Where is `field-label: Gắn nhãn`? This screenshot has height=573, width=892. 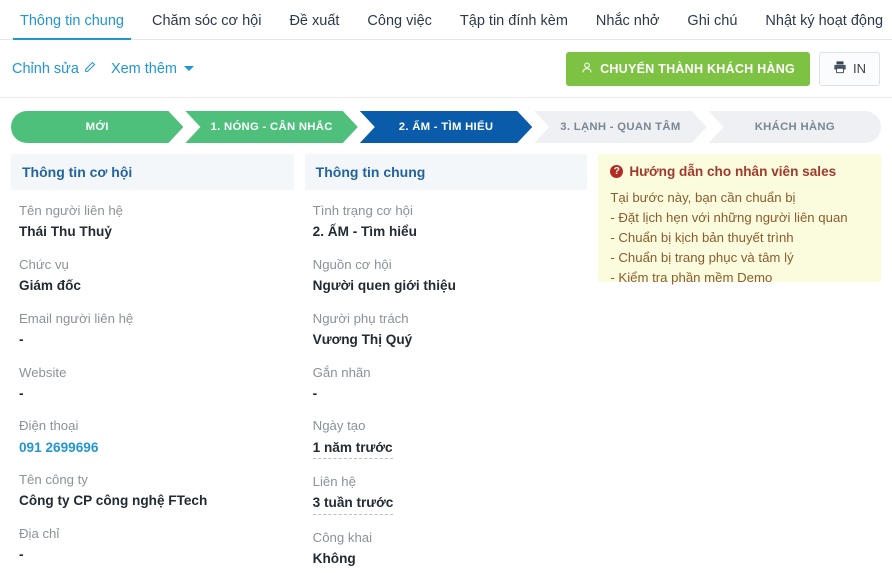 field-label: Gắn nhãn is located at coordinates (341, 372).